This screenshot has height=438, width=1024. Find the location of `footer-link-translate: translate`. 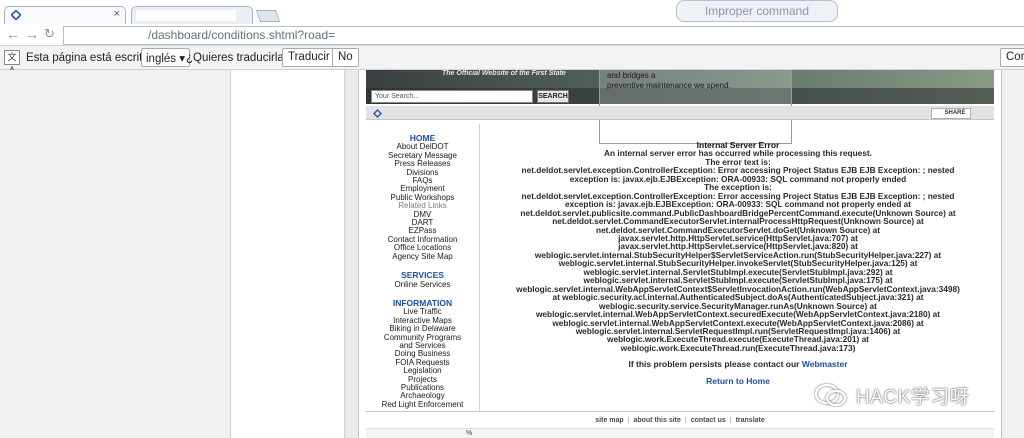

footer-link-translate: translate is located at coordinates (750, 420).